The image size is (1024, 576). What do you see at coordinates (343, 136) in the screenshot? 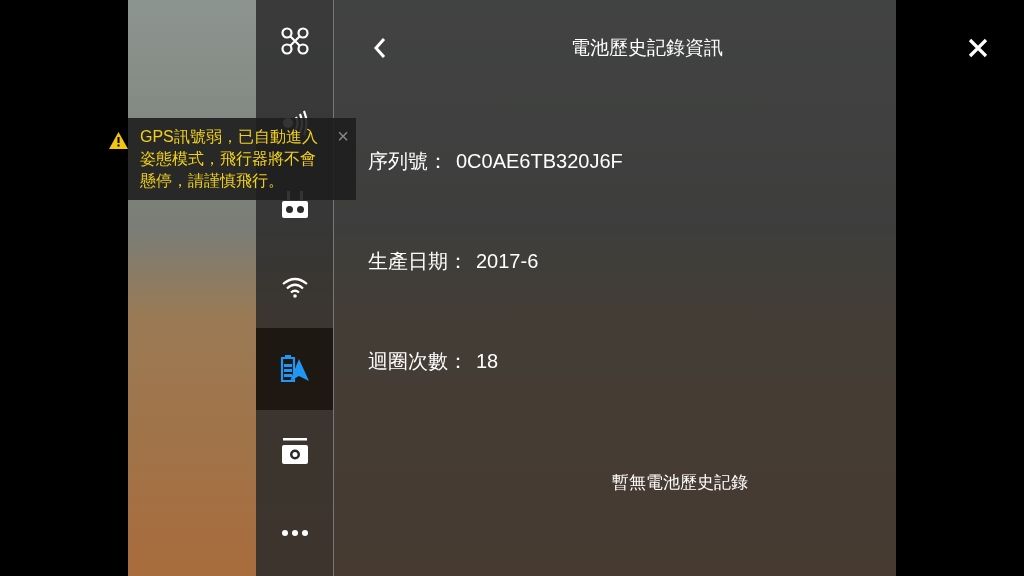
I see `toast-close-button: ×` at bounding box center [343, 136].